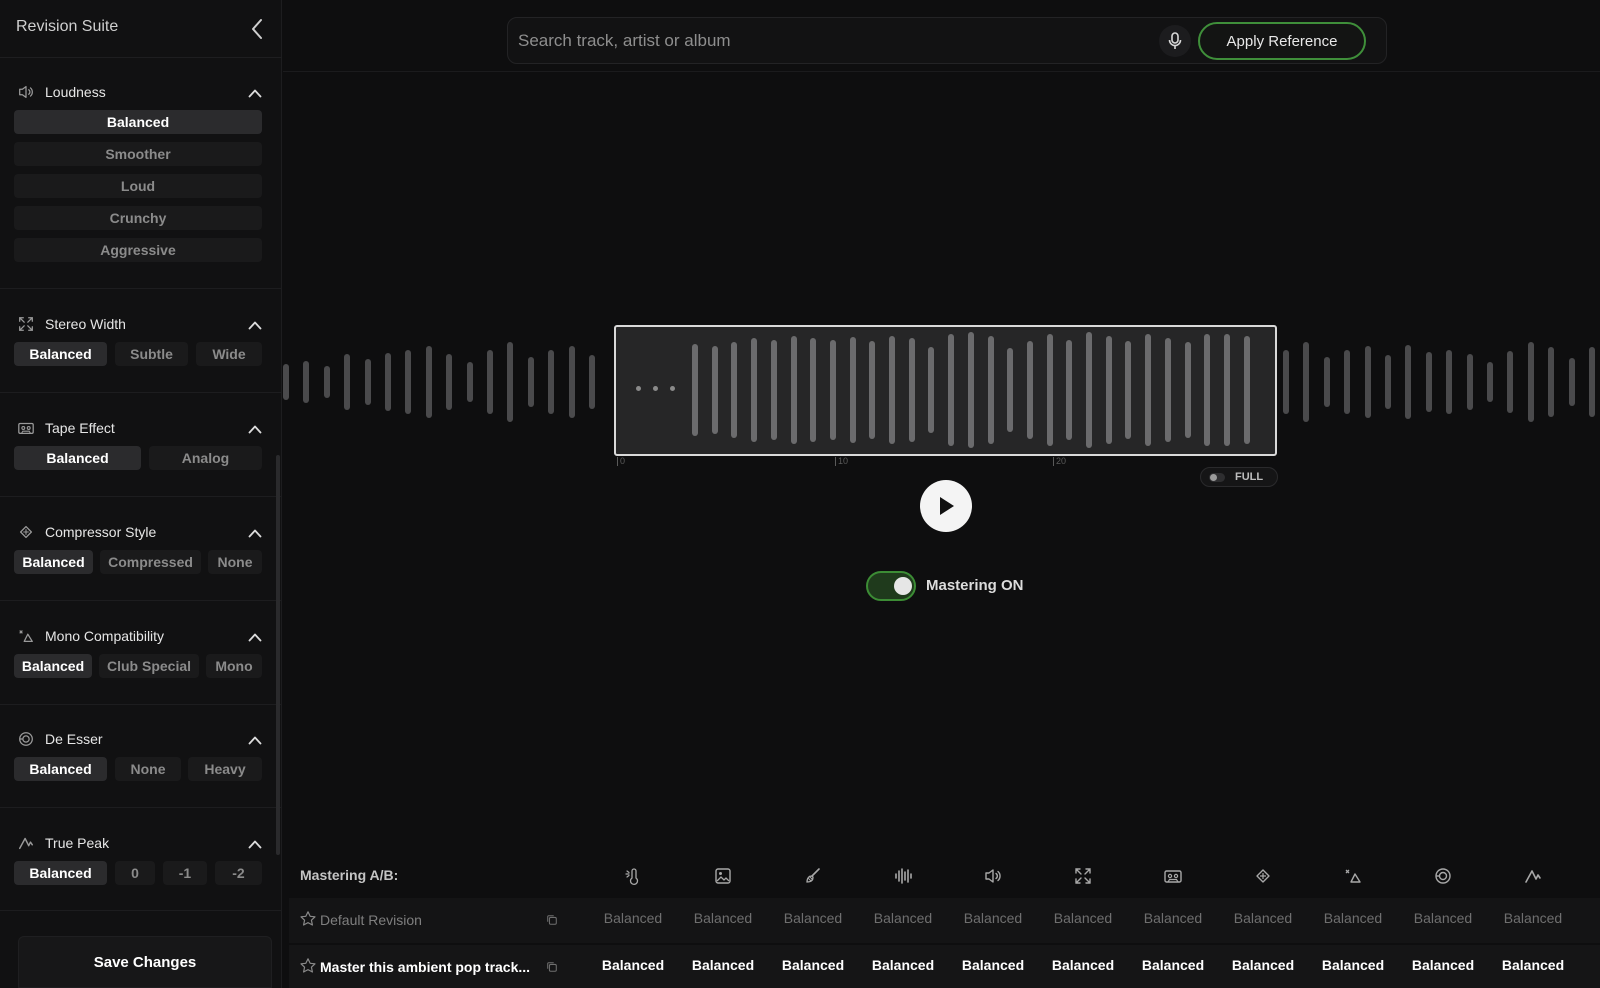  Describe the element at coordinates (1282, 41) in the screenshot. I see `apply-reference-button: Apply Reference` at that location.